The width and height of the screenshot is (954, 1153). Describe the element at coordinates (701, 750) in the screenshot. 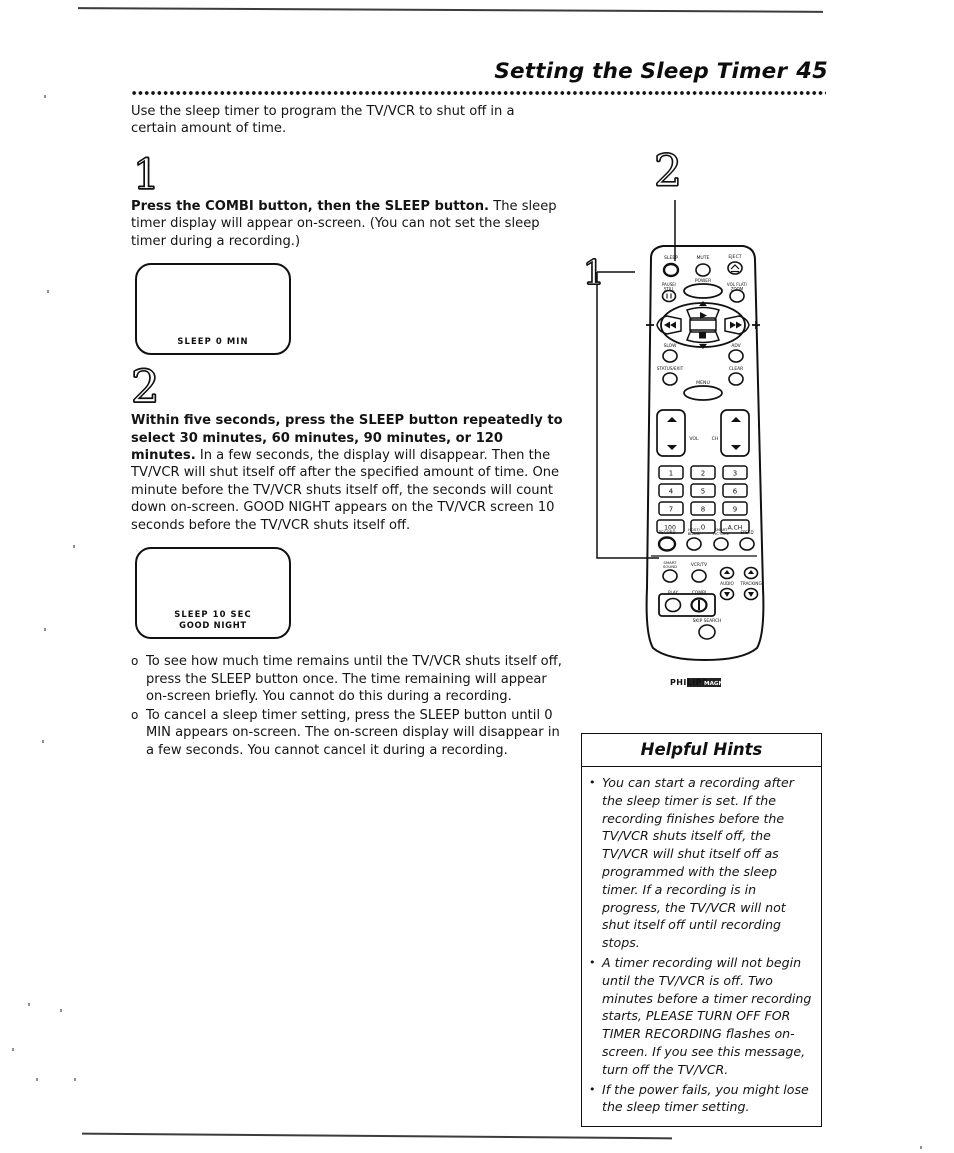

I see `helpful-hints-title: Helpful Hints` at that location.